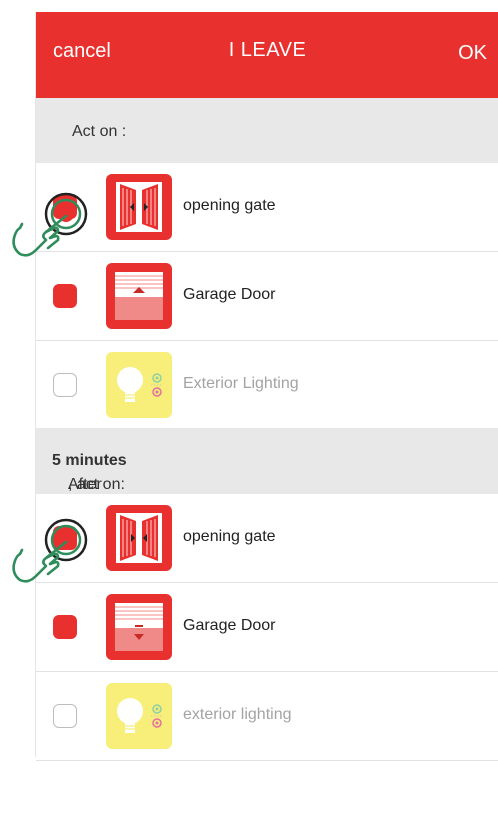 This screenshot has height=829, width=498. Describe the element at coordinates (89, 460) in the screenshot. I see `delay-value: 5 minutes` at that location.